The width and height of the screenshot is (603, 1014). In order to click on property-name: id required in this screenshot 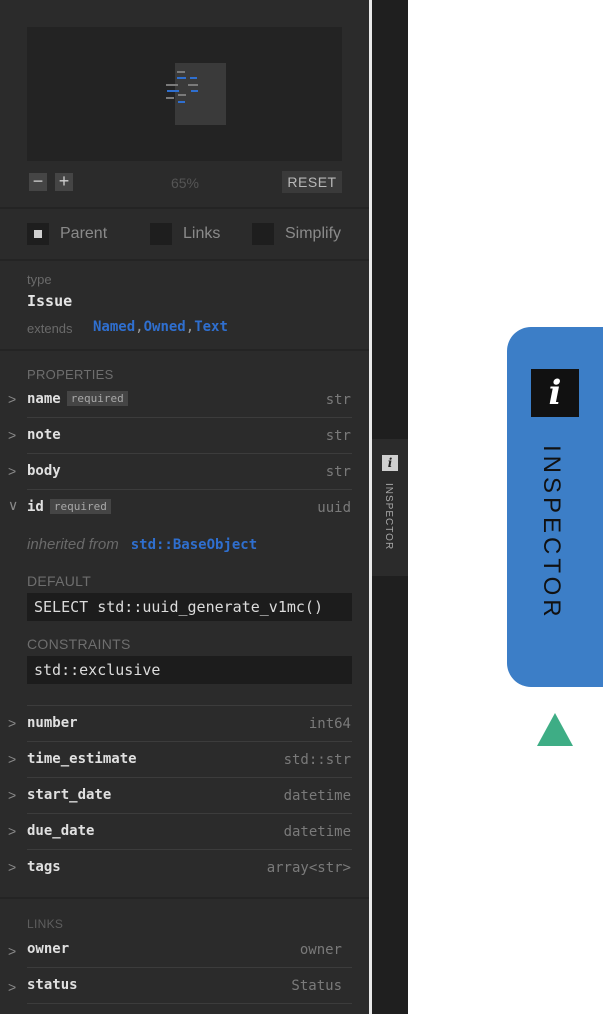, I will do `click(69, 507)`.